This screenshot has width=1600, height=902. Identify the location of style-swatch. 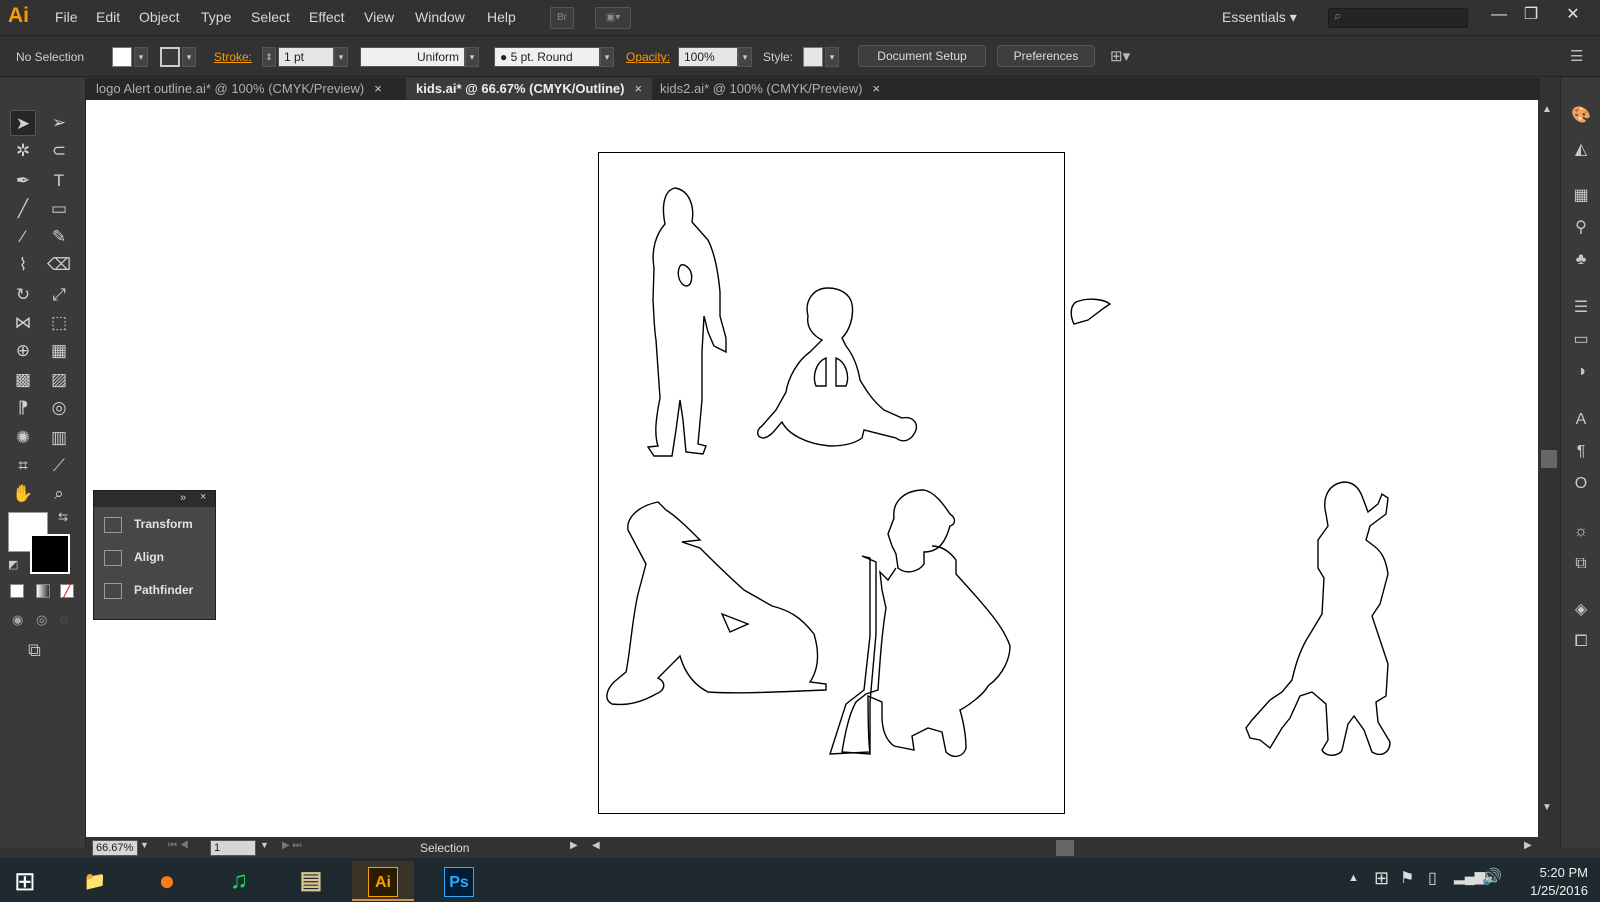
(813, 57).